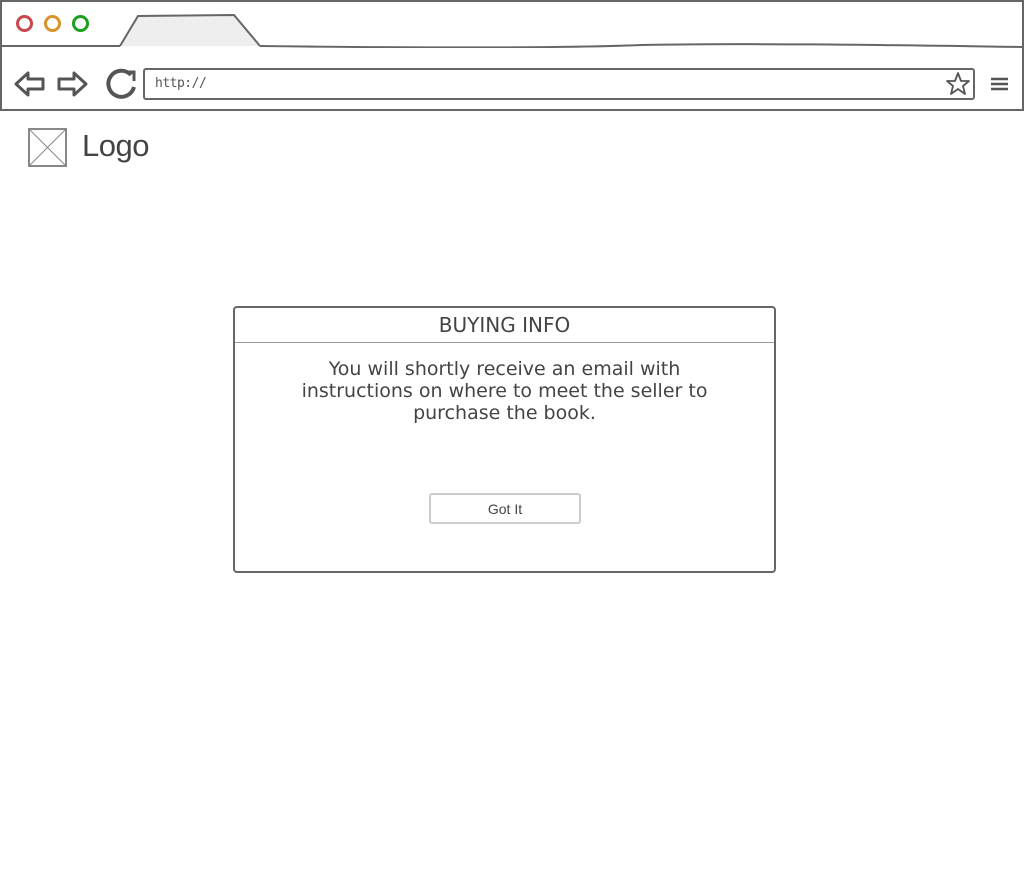 This screenshot has width=1024, height=879. I want to click on browser-titlebar, so click(512, 25).